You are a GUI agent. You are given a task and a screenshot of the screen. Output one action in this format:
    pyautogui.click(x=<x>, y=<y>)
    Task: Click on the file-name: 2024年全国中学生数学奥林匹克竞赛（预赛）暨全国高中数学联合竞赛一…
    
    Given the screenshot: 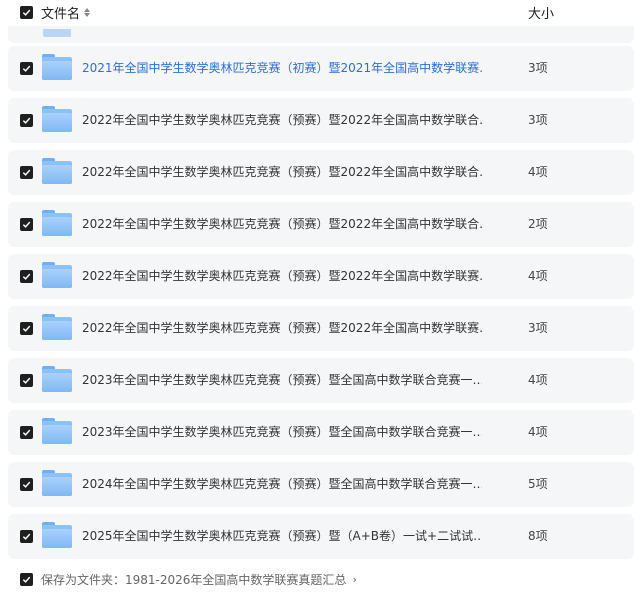 What is the action you would take?
    pyautogui.click(x=282, y=484)
    